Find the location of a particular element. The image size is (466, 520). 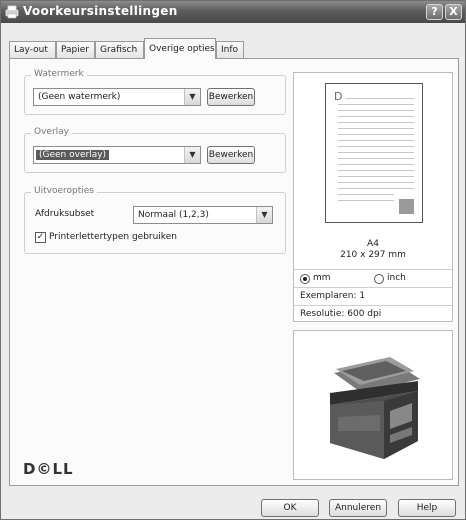

watermark-select: (Geen watermerk) ▼ is located at coordinates (117, 97).